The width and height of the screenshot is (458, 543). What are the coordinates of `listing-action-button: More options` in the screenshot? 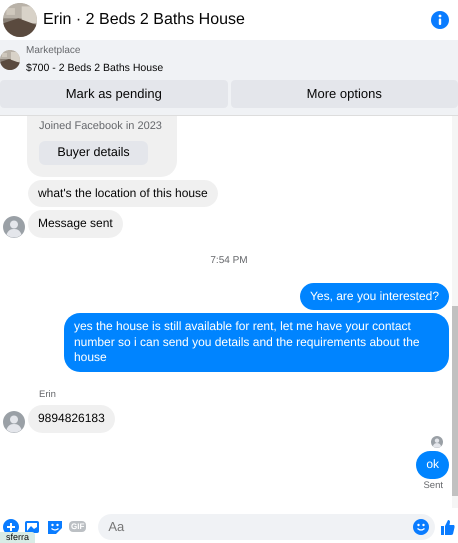 It's located at (344, 94).